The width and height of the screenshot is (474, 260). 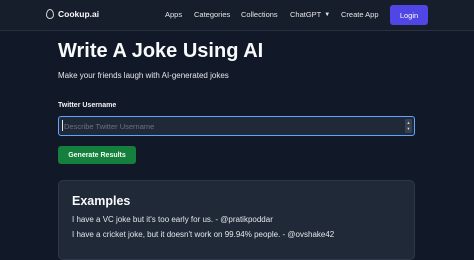 I want to click on page-title: Write A Joke Using AI, so click(x=161, y=51).